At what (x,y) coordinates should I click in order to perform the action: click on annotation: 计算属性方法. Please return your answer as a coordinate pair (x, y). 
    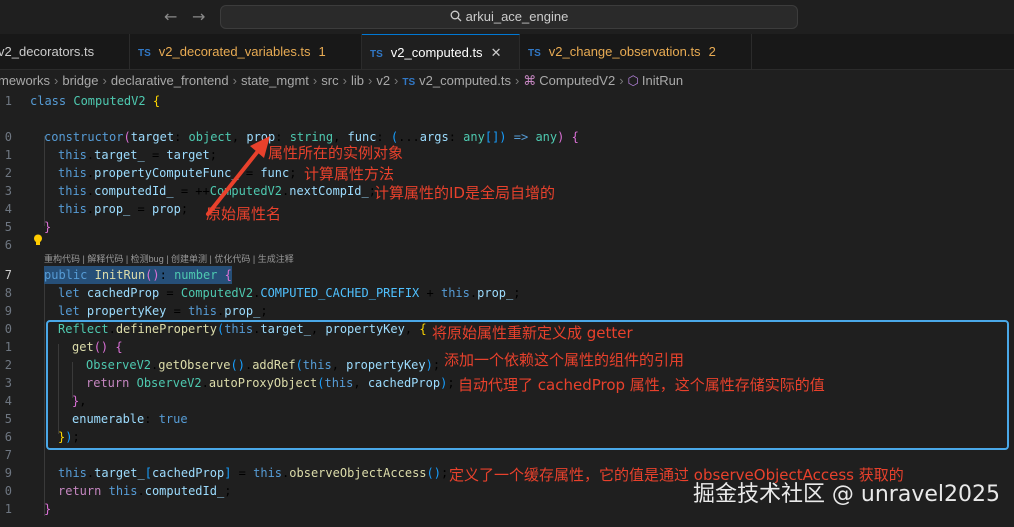
    Looking at the image, I should click on (349, 174).